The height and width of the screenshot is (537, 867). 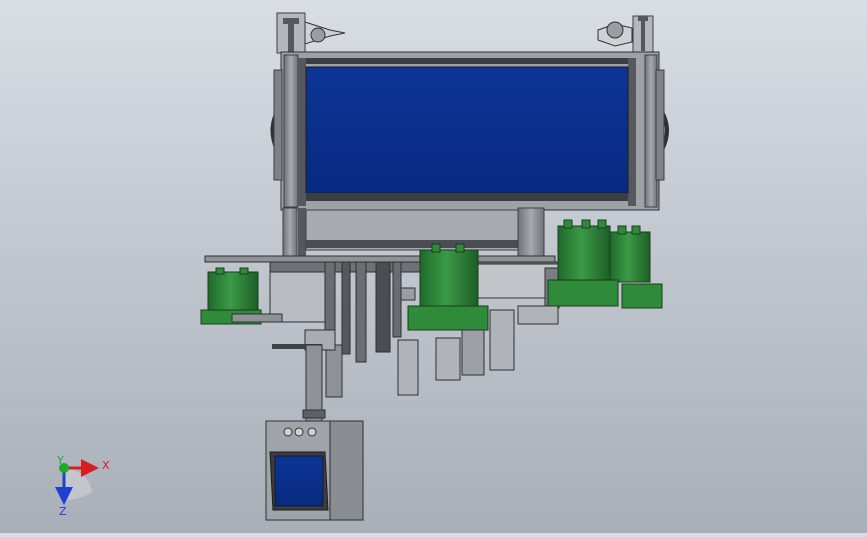 What do you see at coordinates (60, 460) in the screenshot?
I see `y-axis-label: Y` at bounding box center [60, 460].